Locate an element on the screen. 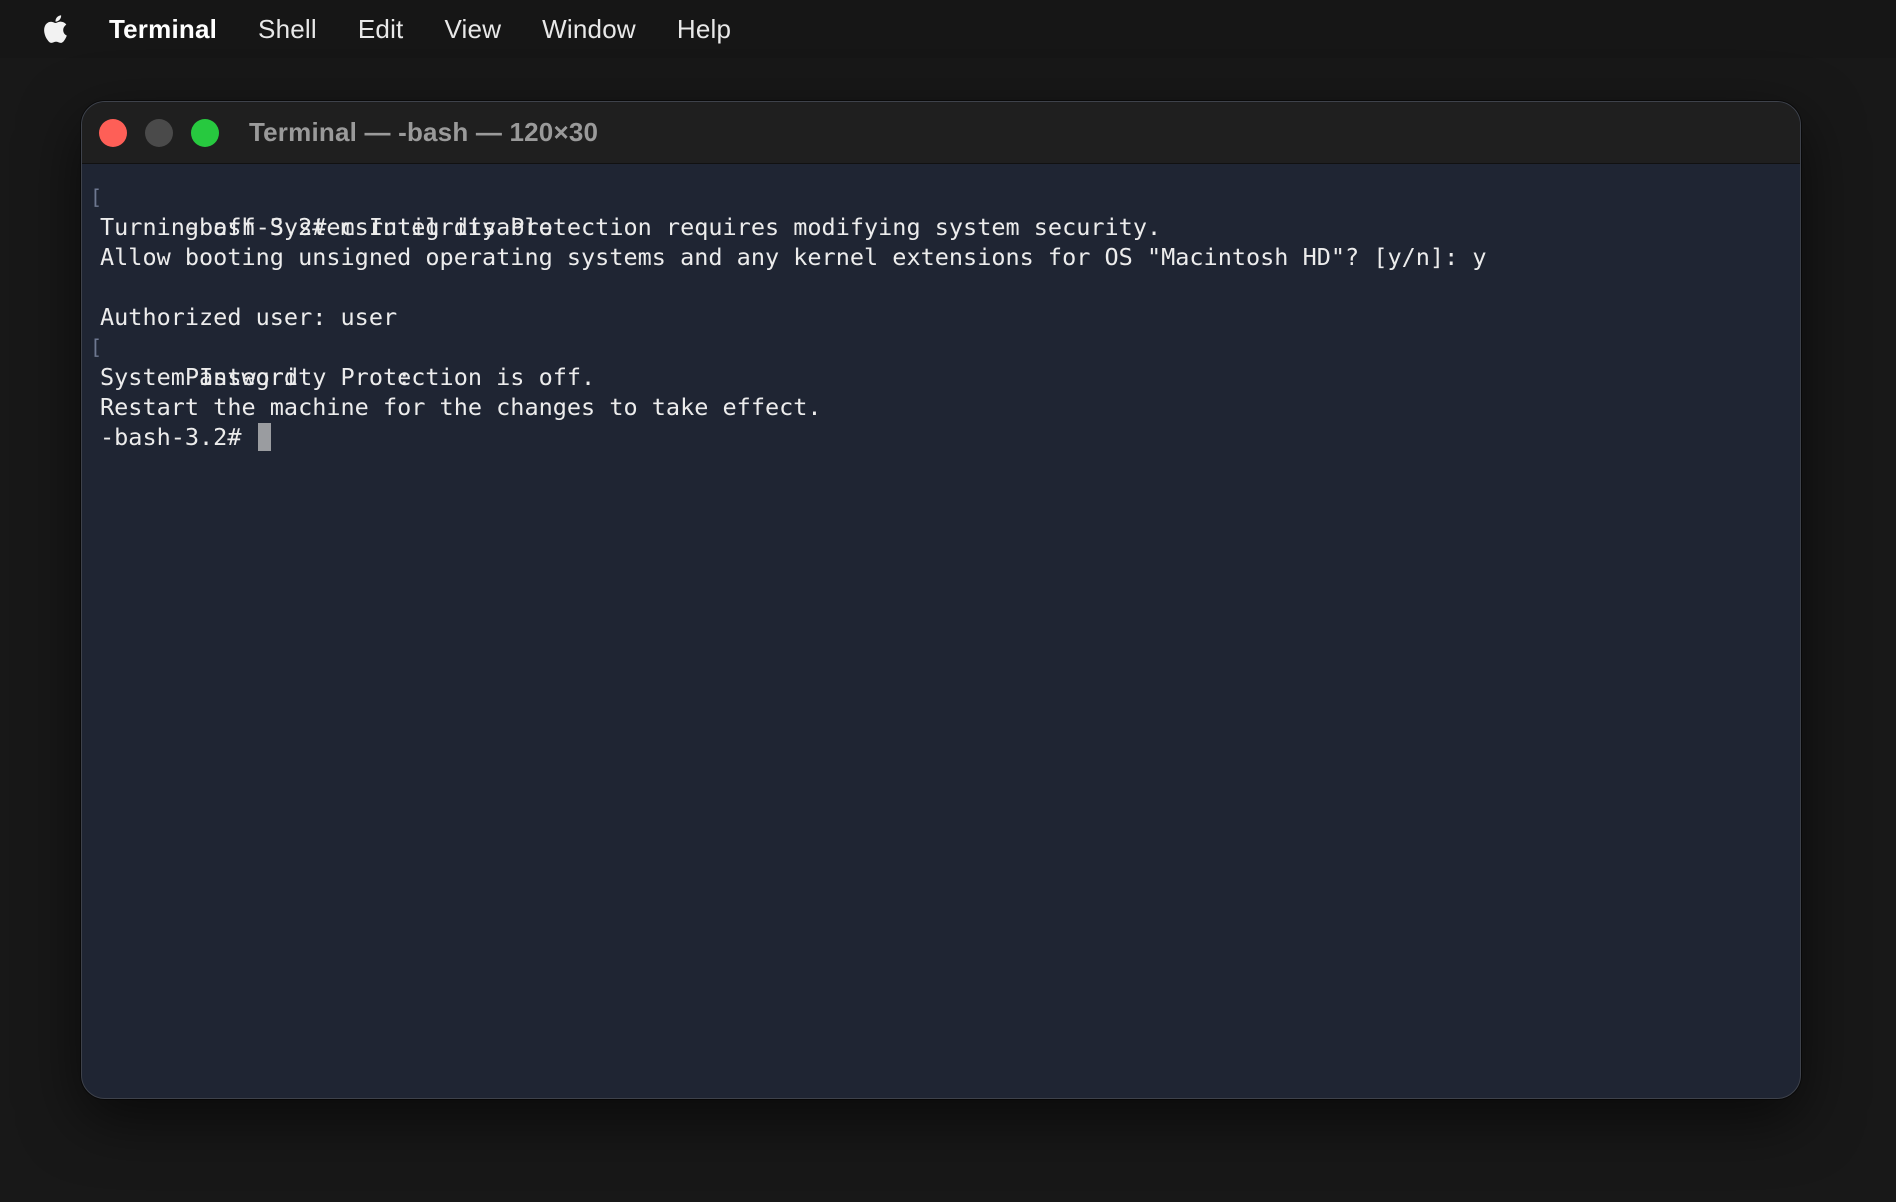 This screenshot has width=1896, height=1202. menu-window: Window is located at coordinates (589, 29).